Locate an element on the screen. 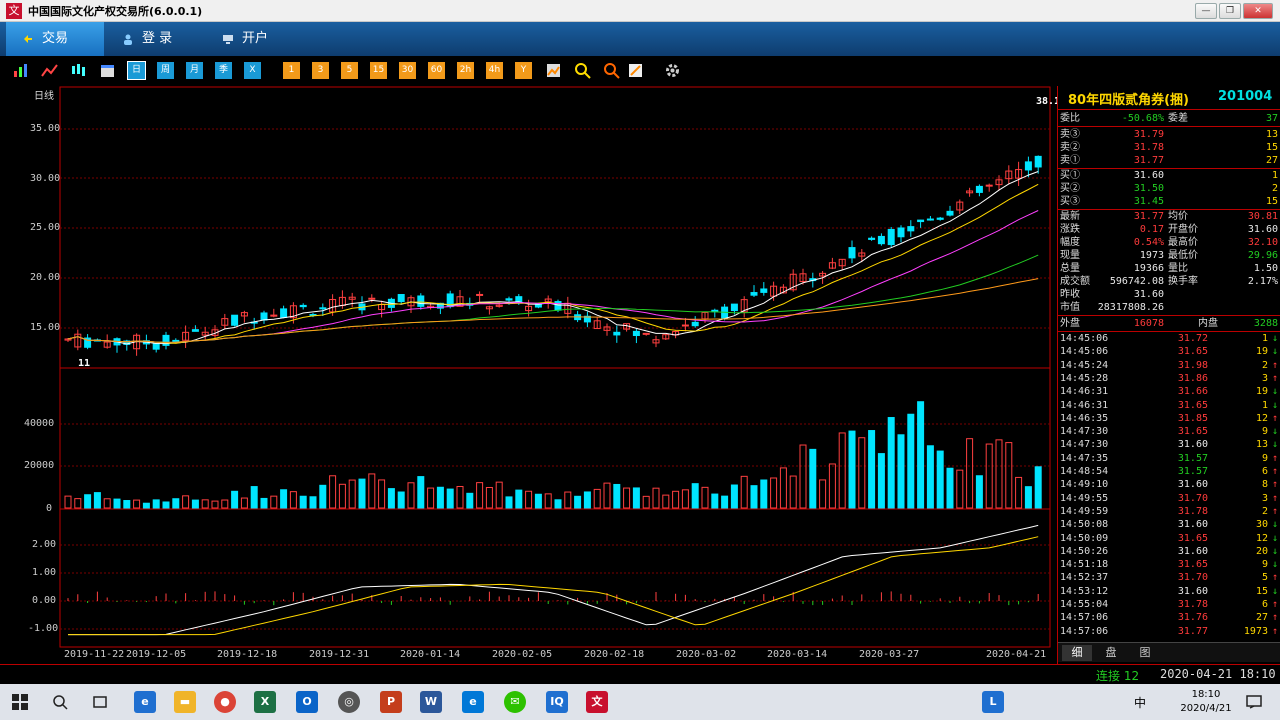  diff-value: 37 is located at coordinates (1271, 118).